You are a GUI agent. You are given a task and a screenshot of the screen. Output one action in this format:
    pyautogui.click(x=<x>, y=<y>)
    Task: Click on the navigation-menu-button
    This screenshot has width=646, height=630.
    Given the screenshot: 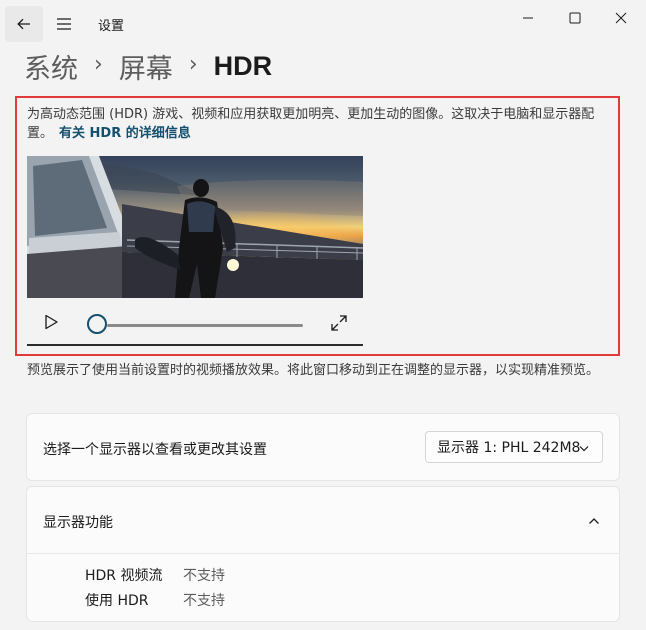 What is the action you would take?
    pyautogui.click(x=64, y=24)
    